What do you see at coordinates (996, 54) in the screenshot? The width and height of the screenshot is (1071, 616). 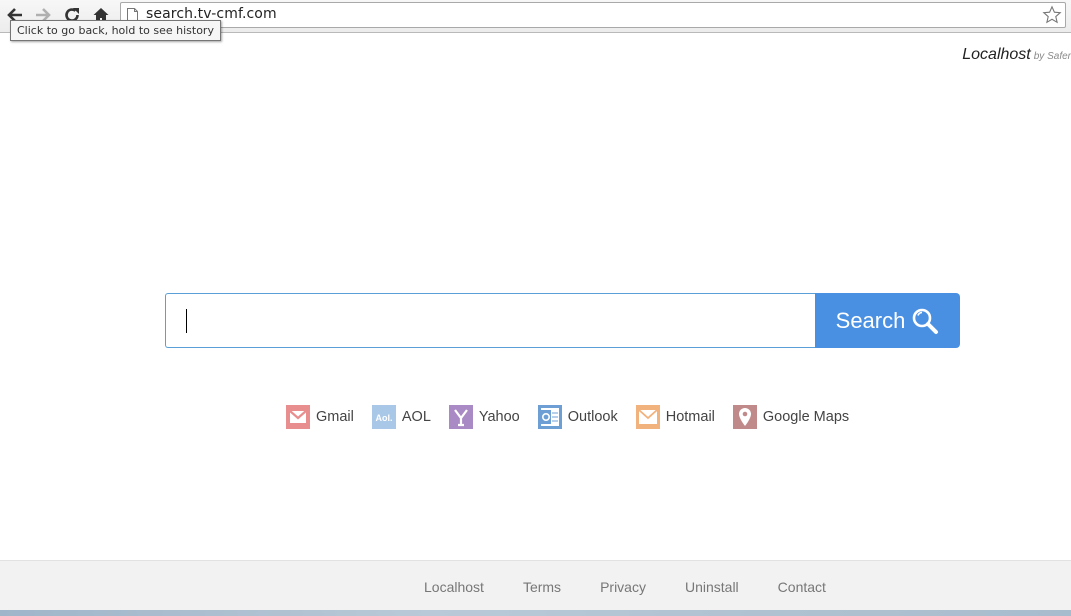 I see `brand-name: Localhost` at bounding box center [996, 54].